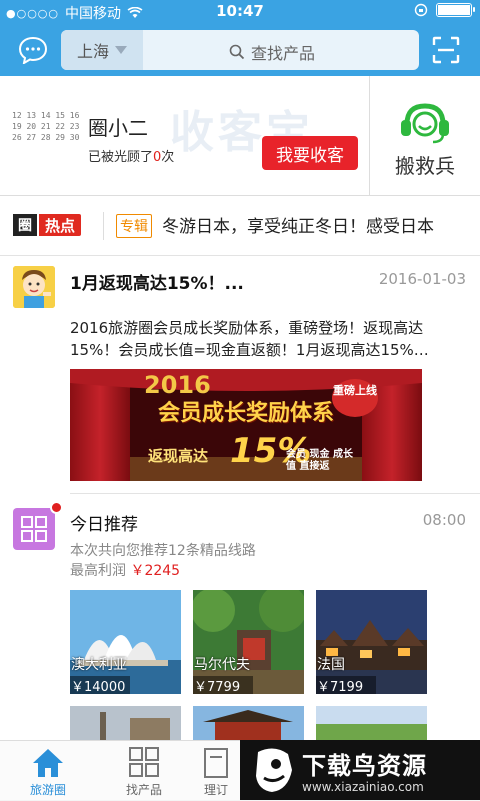 The width and height of the screenshot is (480, 801). What do you see at coordinates (163, 551) in the screenshot?
I see `post-subtitle: 本次共向您推荐12条精品线路` at bounding box center [163, 551].